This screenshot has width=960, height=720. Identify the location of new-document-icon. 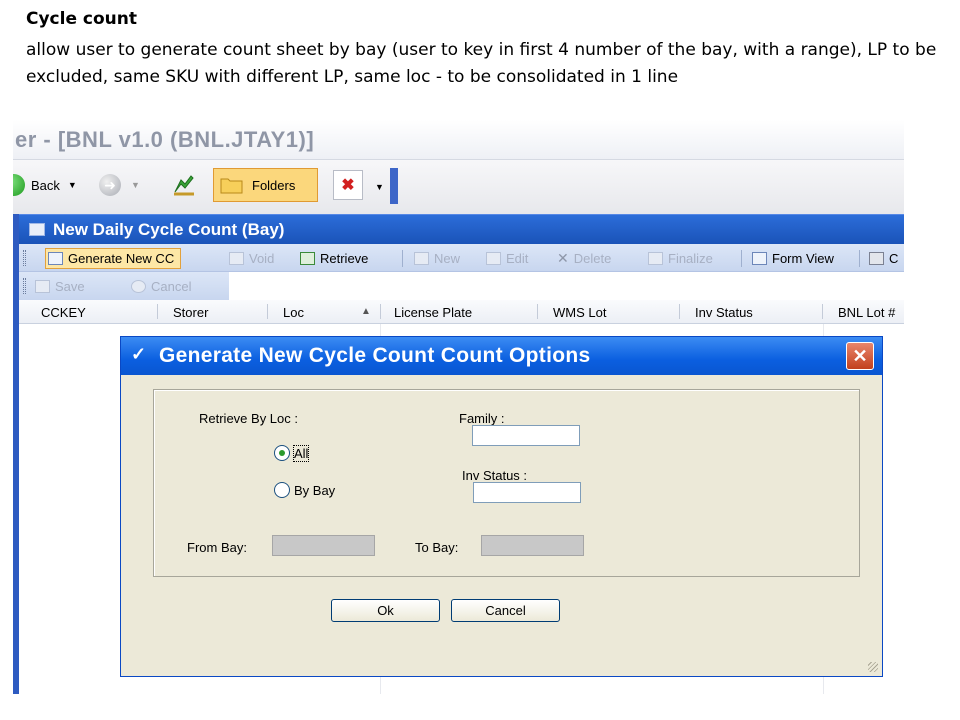
(421, 258).